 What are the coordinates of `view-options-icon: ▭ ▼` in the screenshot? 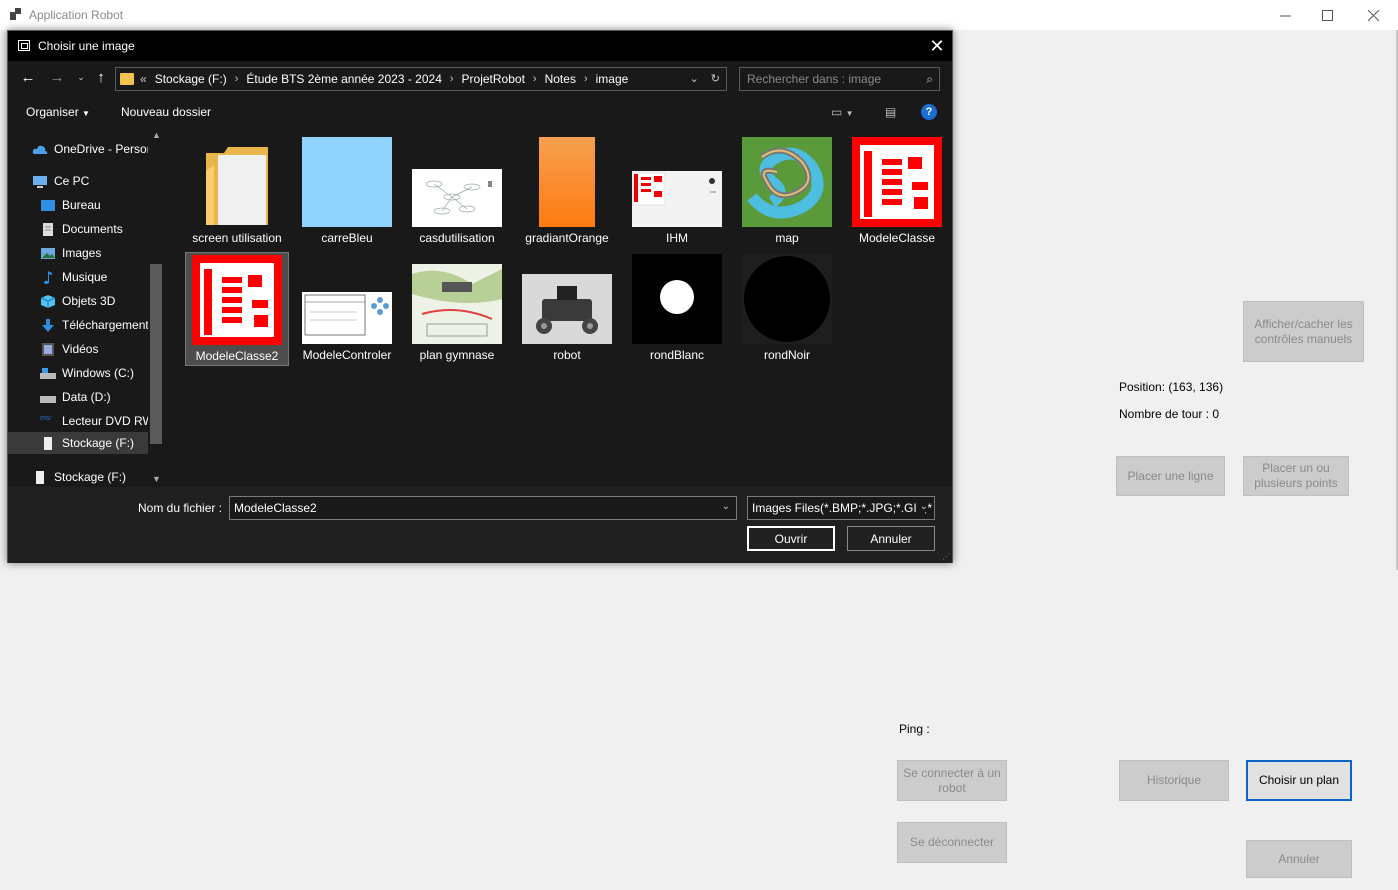 It's located at (842, 112).